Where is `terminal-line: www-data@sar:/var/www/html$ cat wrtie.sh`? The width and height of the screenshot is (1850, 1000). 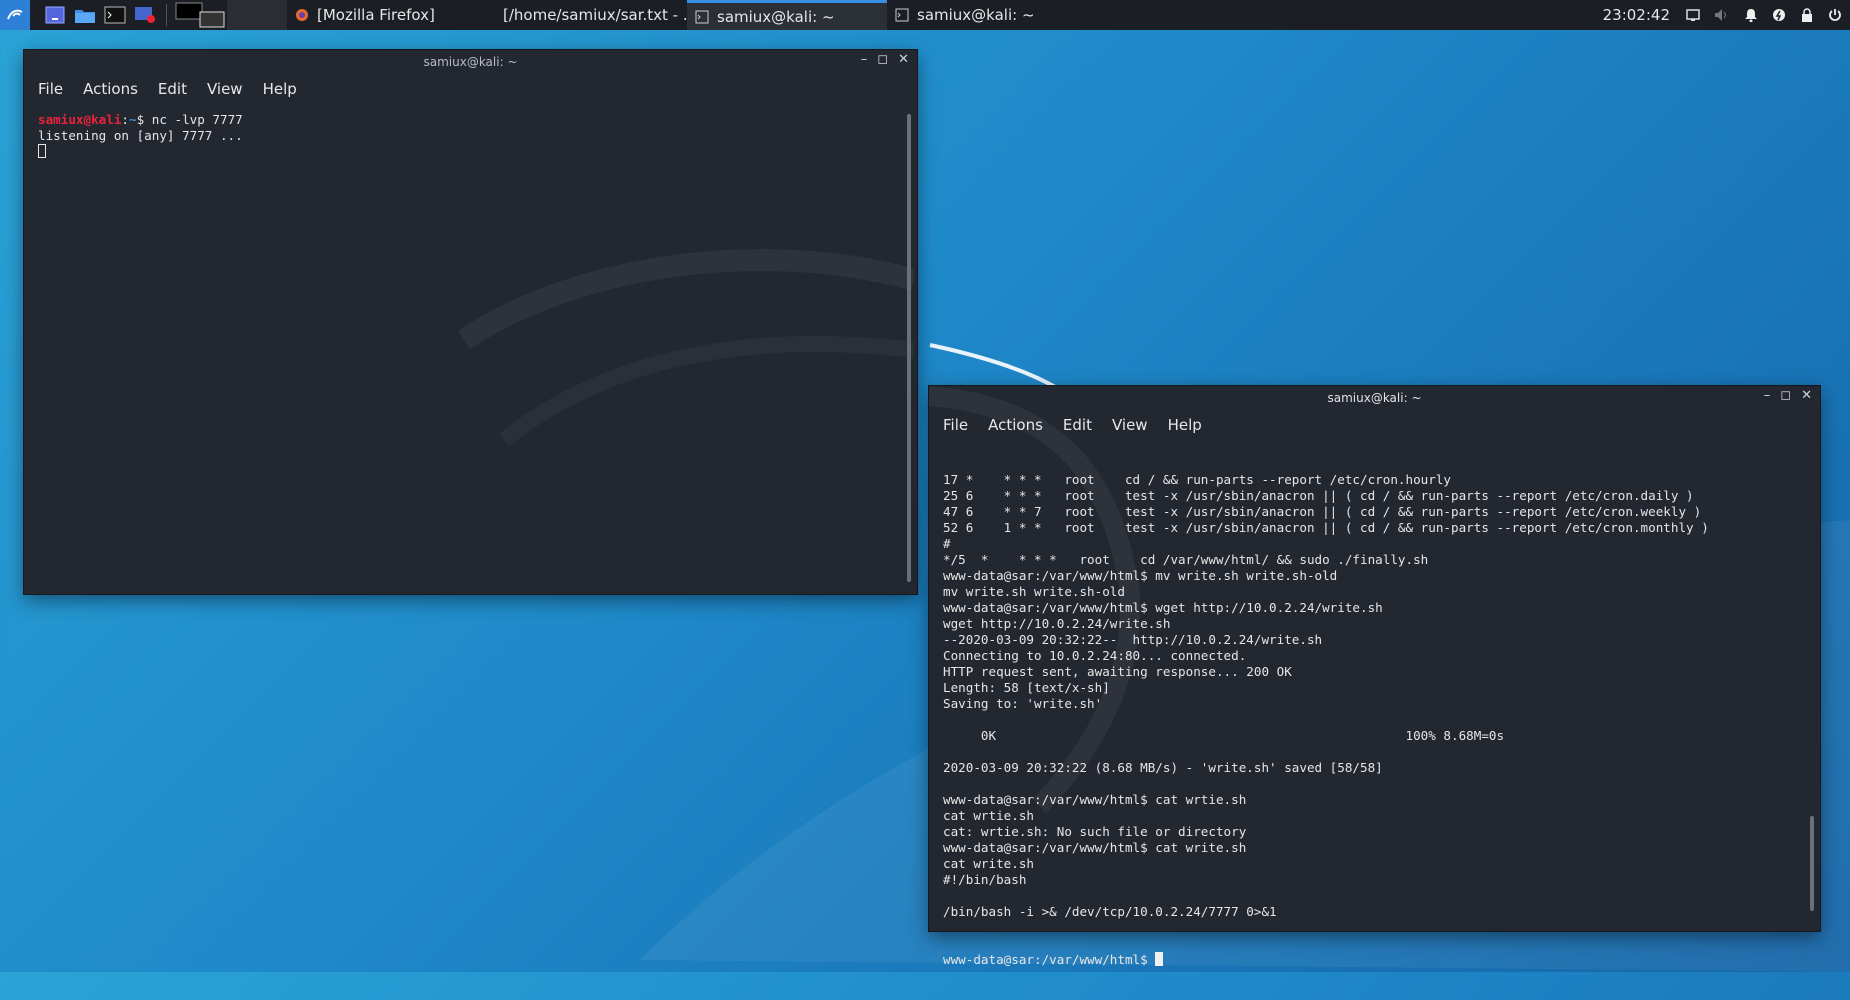
terminal-line: www-data@sar:/var/www/html$ cat wrtie.sh is located at coordinates (1095, 799).